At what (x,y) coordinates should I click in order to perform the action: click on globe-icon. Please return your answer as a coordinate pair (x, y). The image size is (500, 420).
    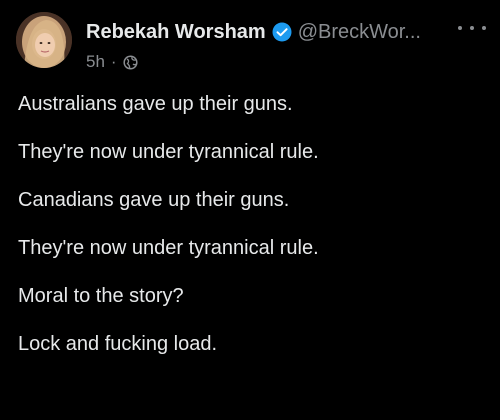
    Looking at the image, I should click on (130, 62).